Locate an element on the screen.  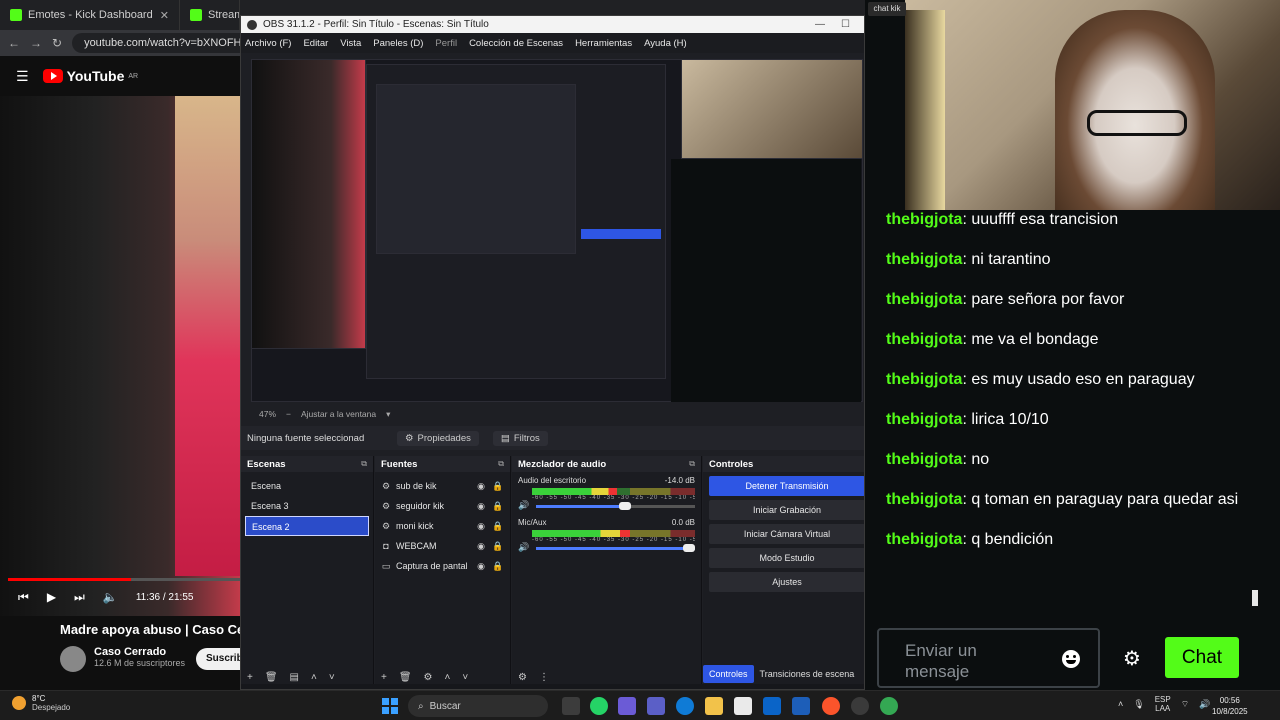
next-icon: ⏭ is located at coordinates (79, 597).